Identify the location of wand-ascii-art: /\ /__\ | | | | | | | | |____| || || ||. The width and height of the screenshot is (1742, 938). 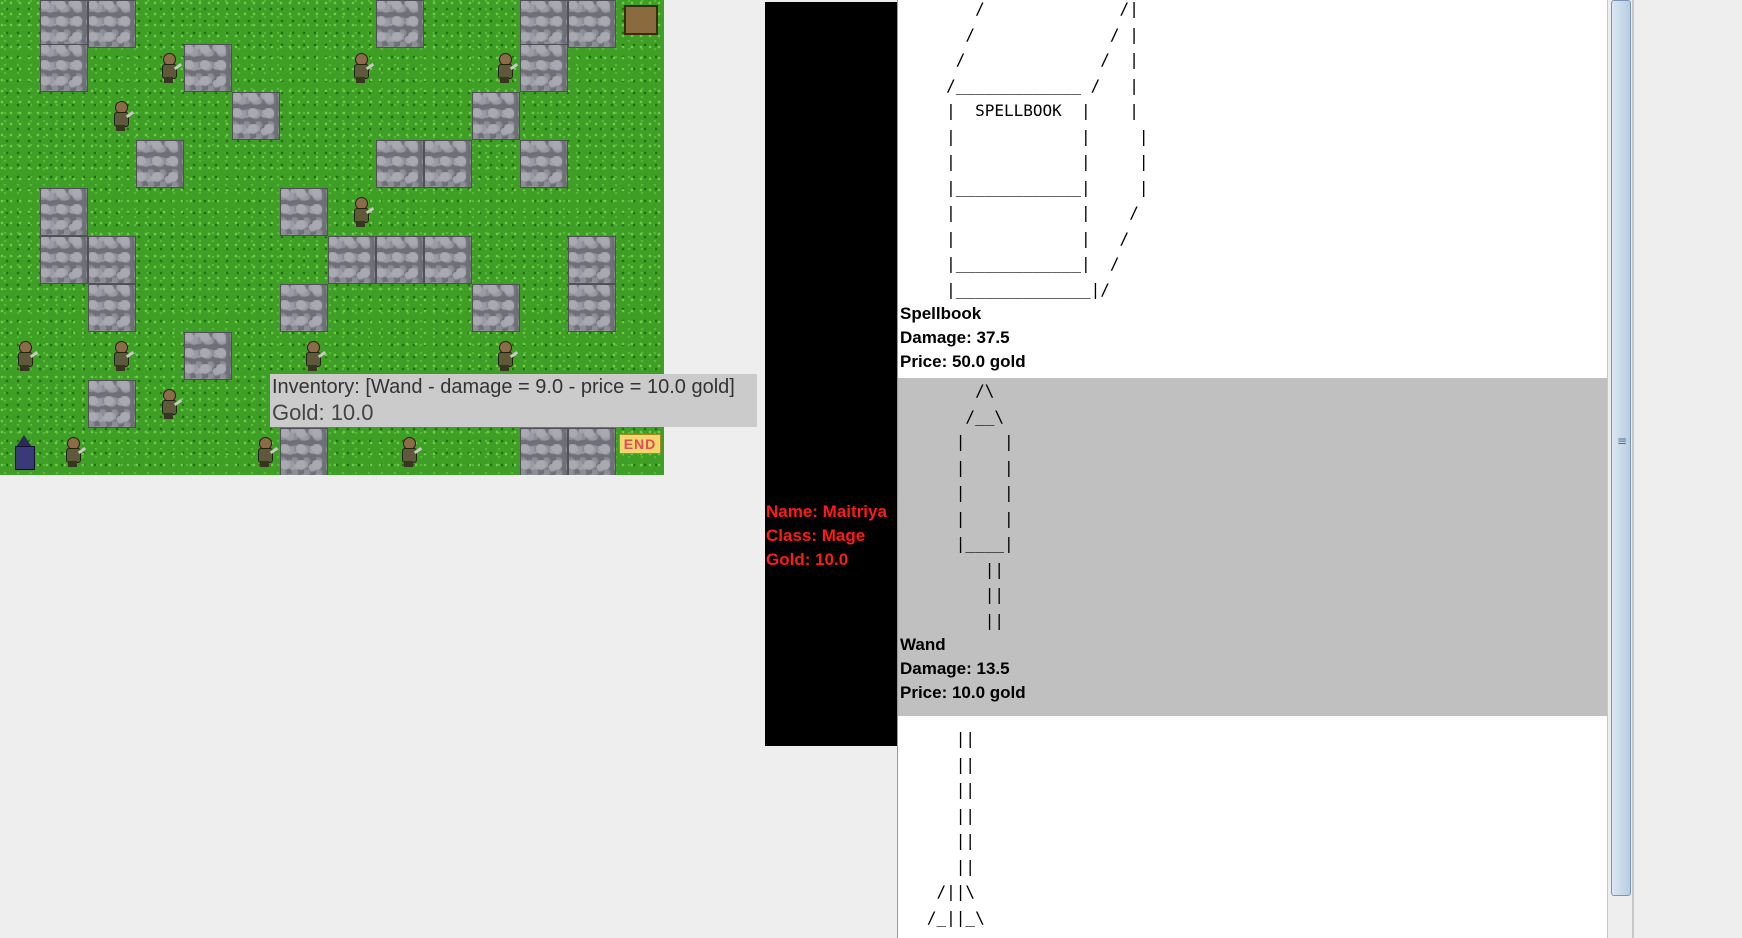
(984, 505).